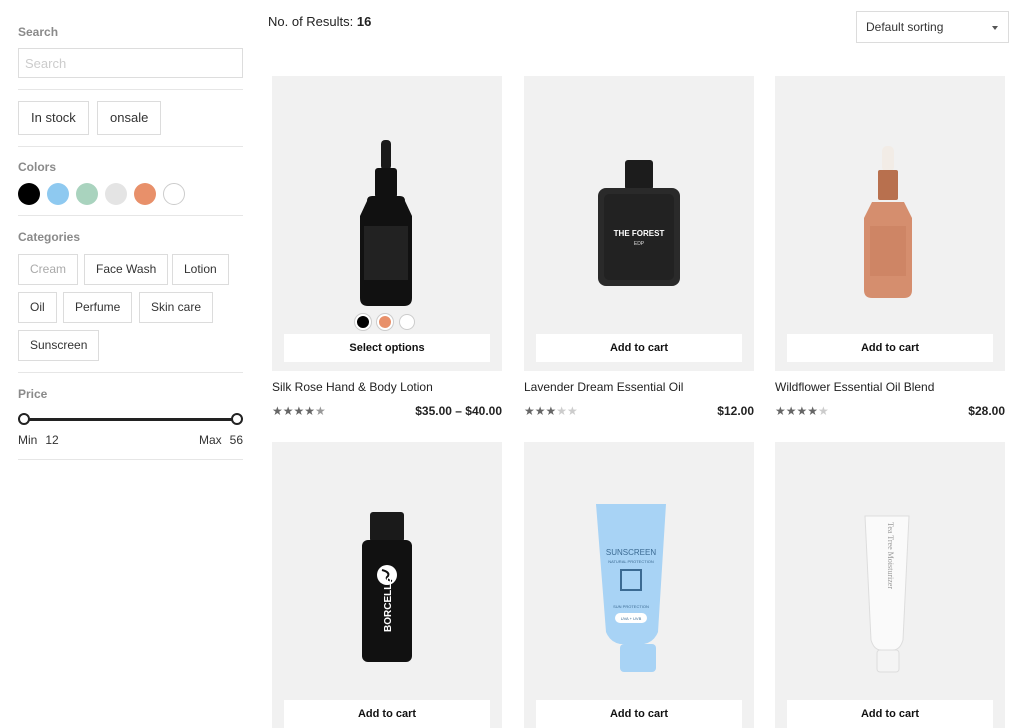 The height and width of the screenshot is (728, 1024). Describe the element at coordinates (387, 348) in the screenshot. I see `select-options-button: Select options` at that location.